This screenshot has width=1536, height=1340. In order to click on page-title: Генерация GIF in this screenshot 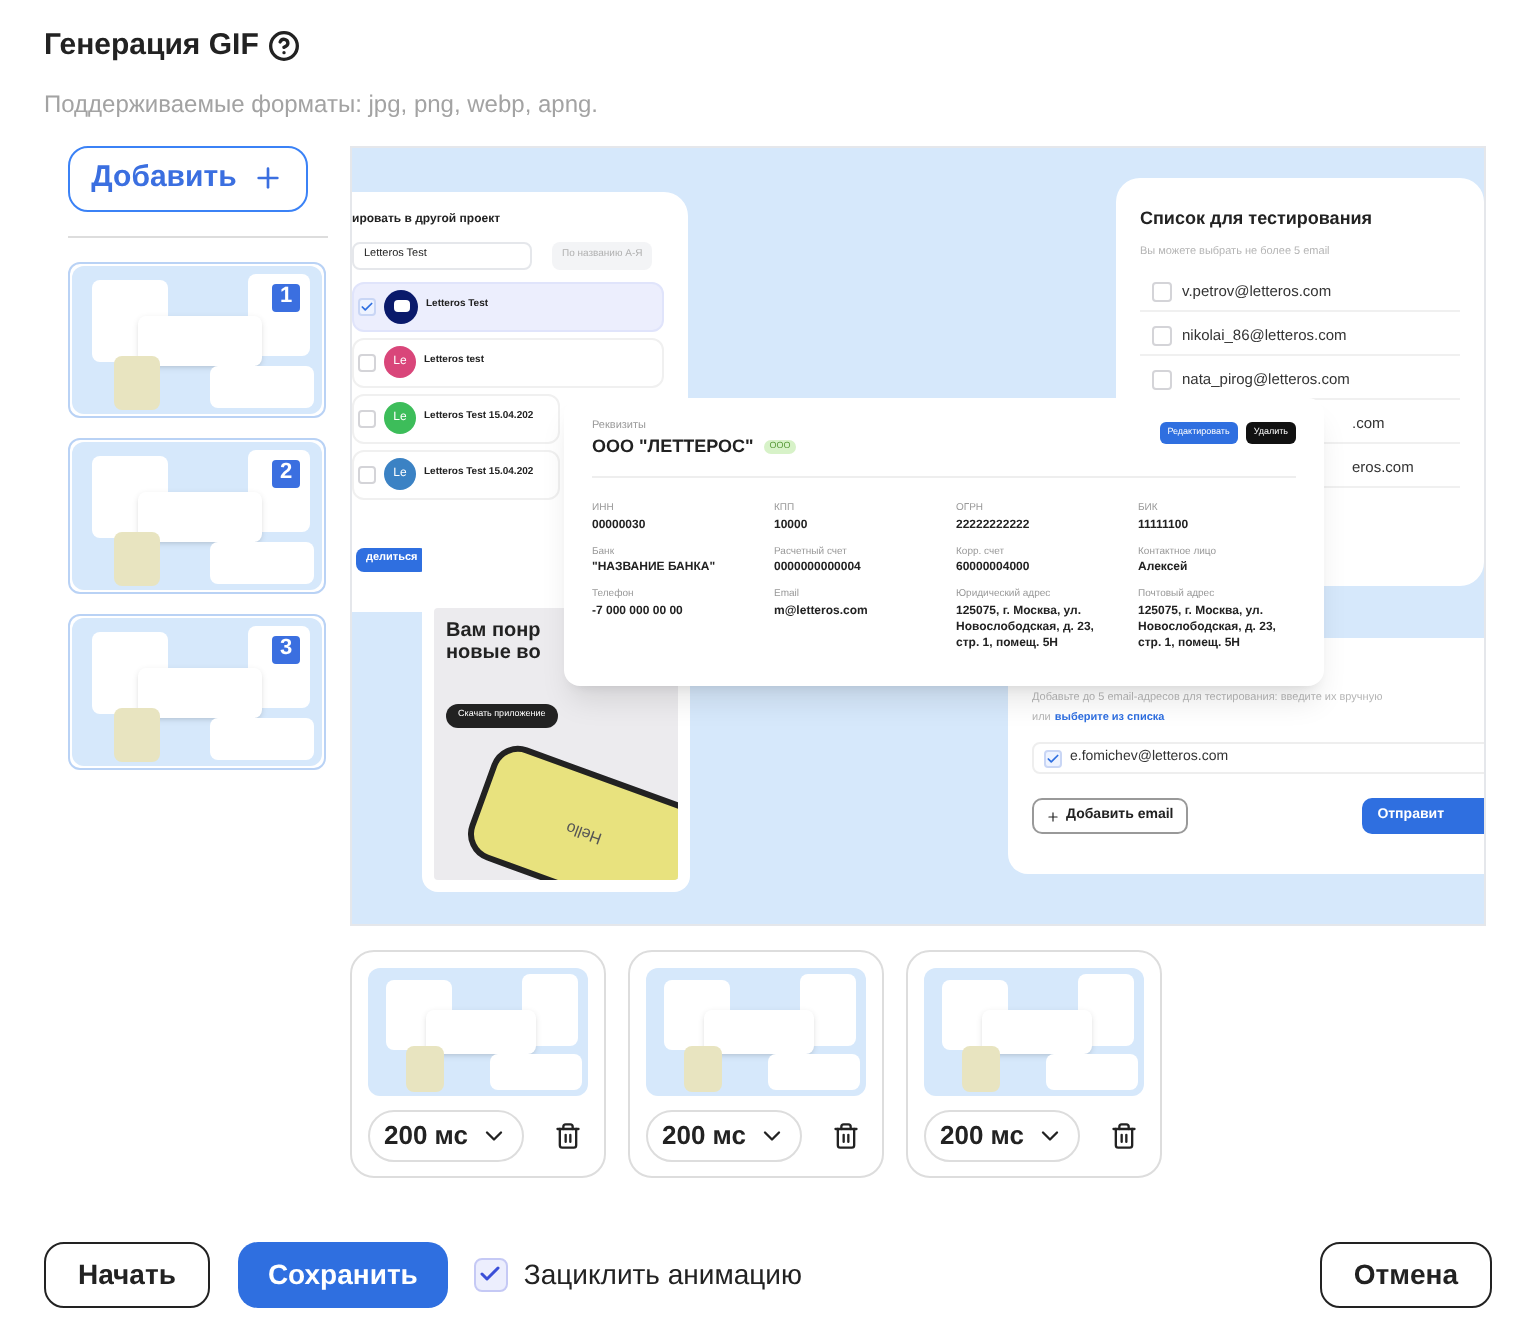, I will do `click(151, 46)`.